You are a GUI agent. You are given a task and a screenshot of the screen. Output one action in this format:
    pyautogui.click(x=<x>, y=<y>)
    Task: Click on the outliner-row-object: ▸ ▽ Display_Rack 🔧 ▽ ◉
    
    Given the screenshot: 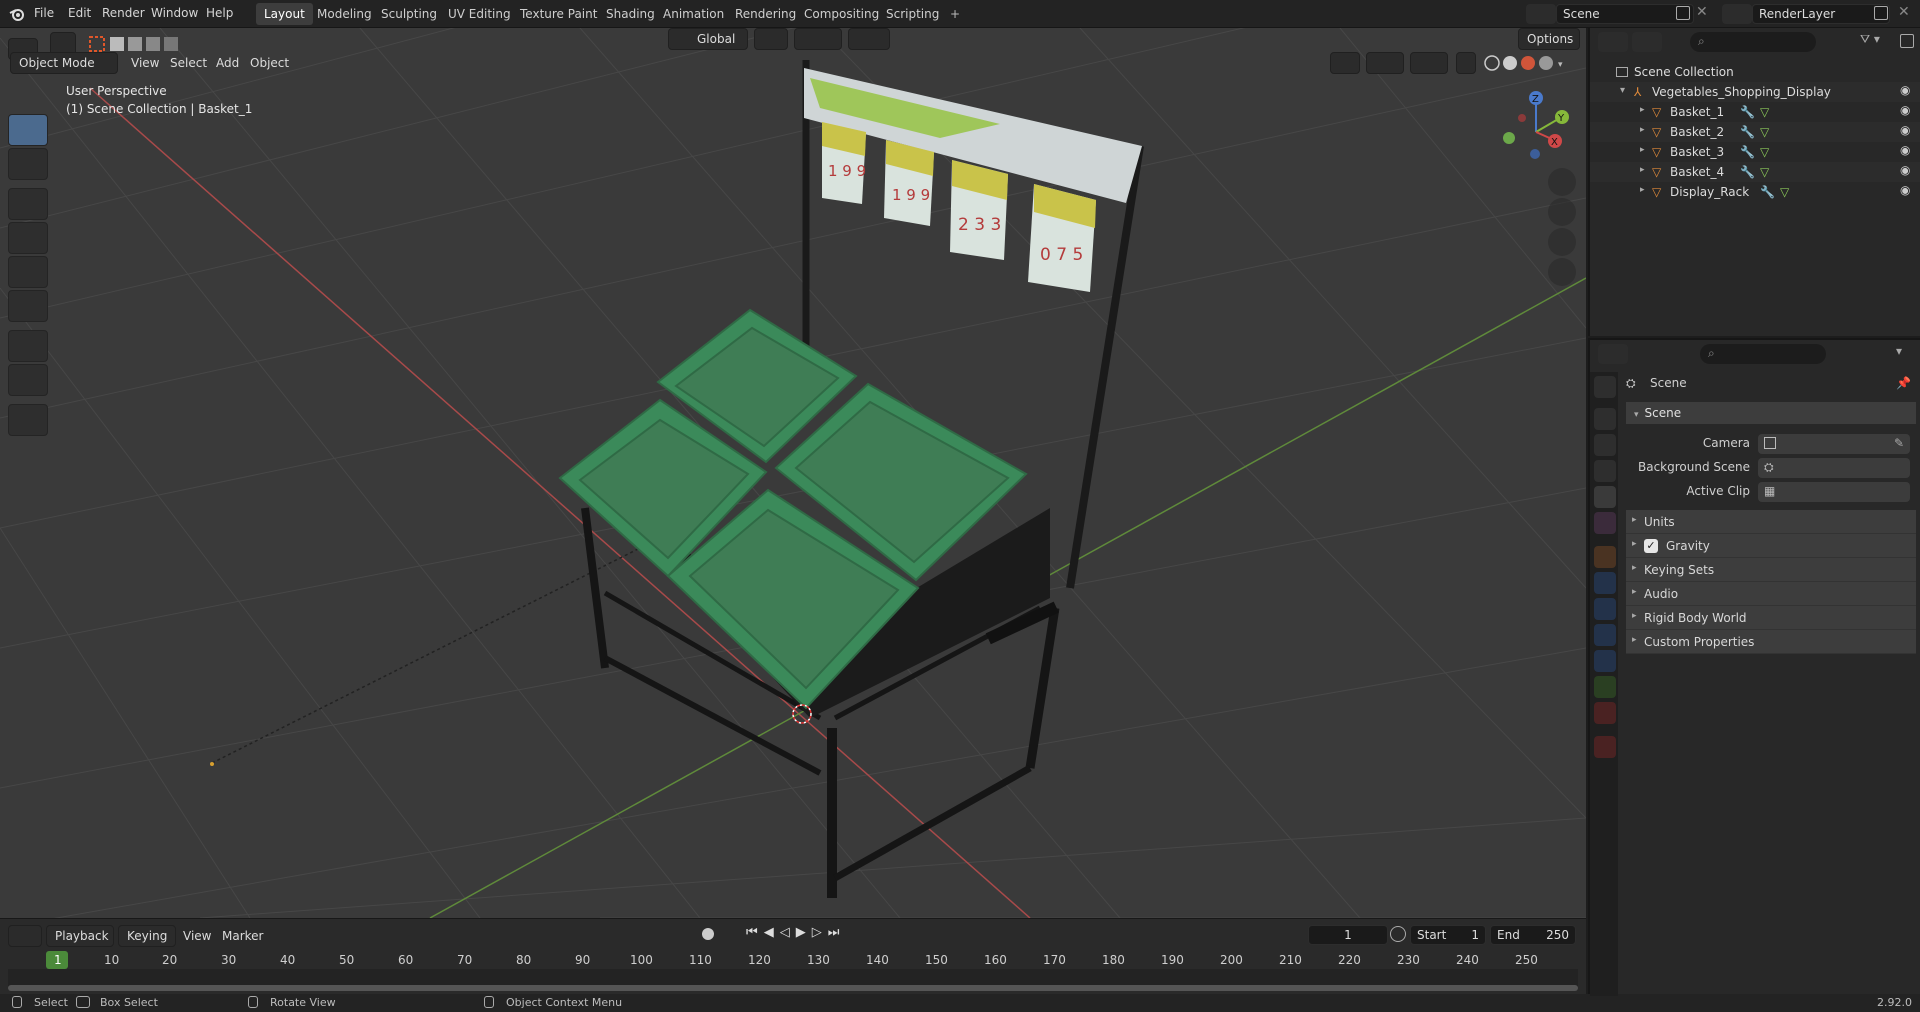 What is the action you would take?
    pyautogui.click(x=1755, y=192)
    